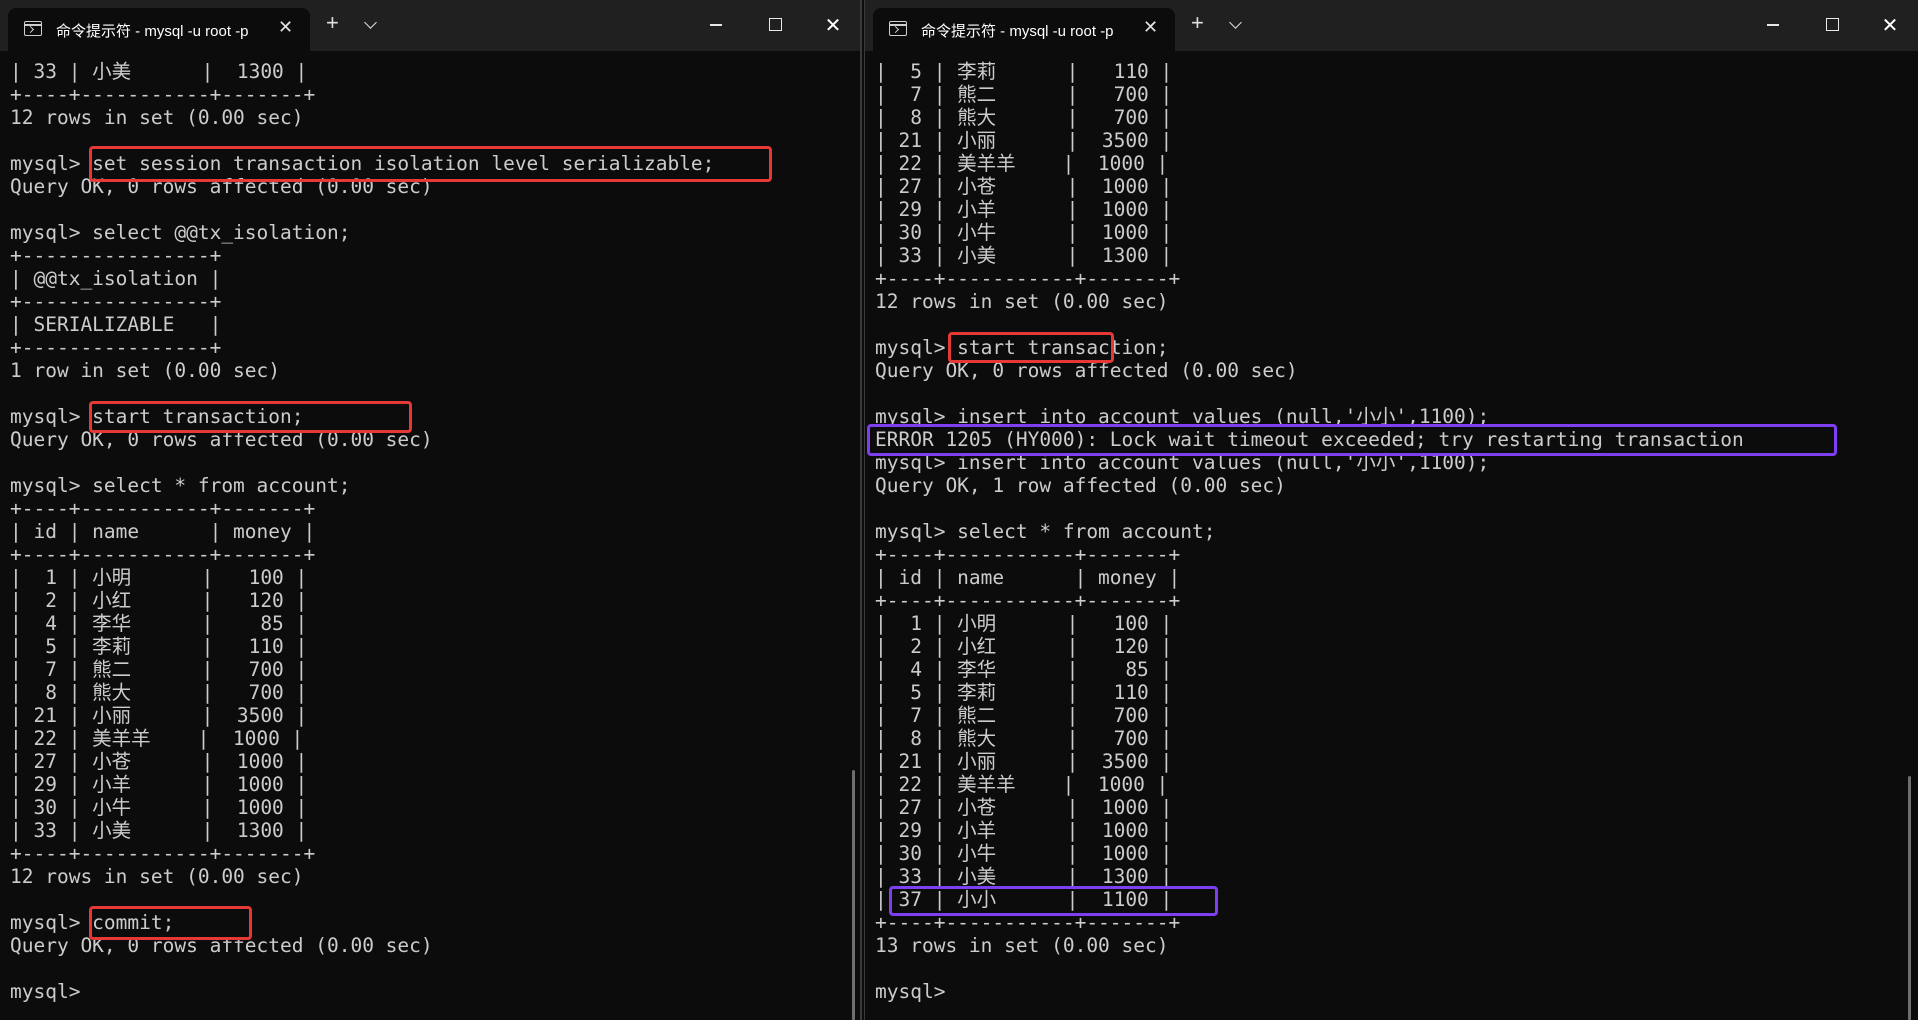 This screenshot has height=1020, width=1918. Describe the element at coordinates (116, 324) in the screenshot. I see `terminal-line: | SERIALIZABLE |` at that location.